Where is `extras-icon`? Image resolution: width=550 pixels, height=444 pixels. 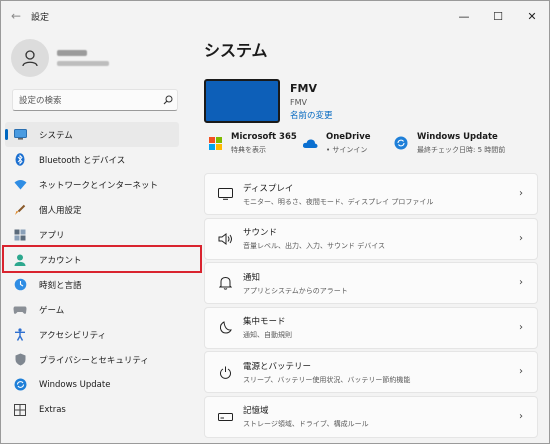
extras-icon is located at coordinates (20, 410).